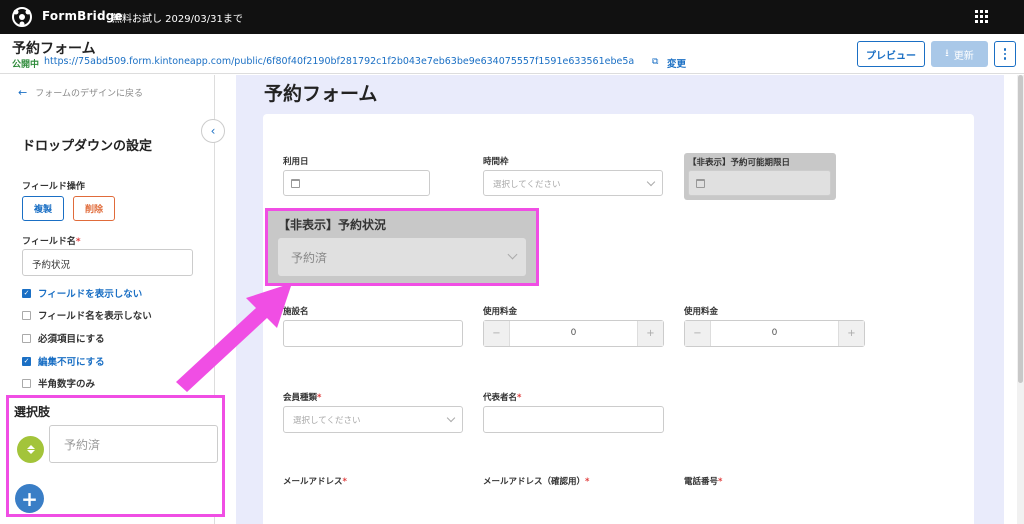 This screenshot has width=1024, height=524. Describe the element at coordinates (54, 49) in the screenshot. I see `form-title: 予約フォーム` at that location.